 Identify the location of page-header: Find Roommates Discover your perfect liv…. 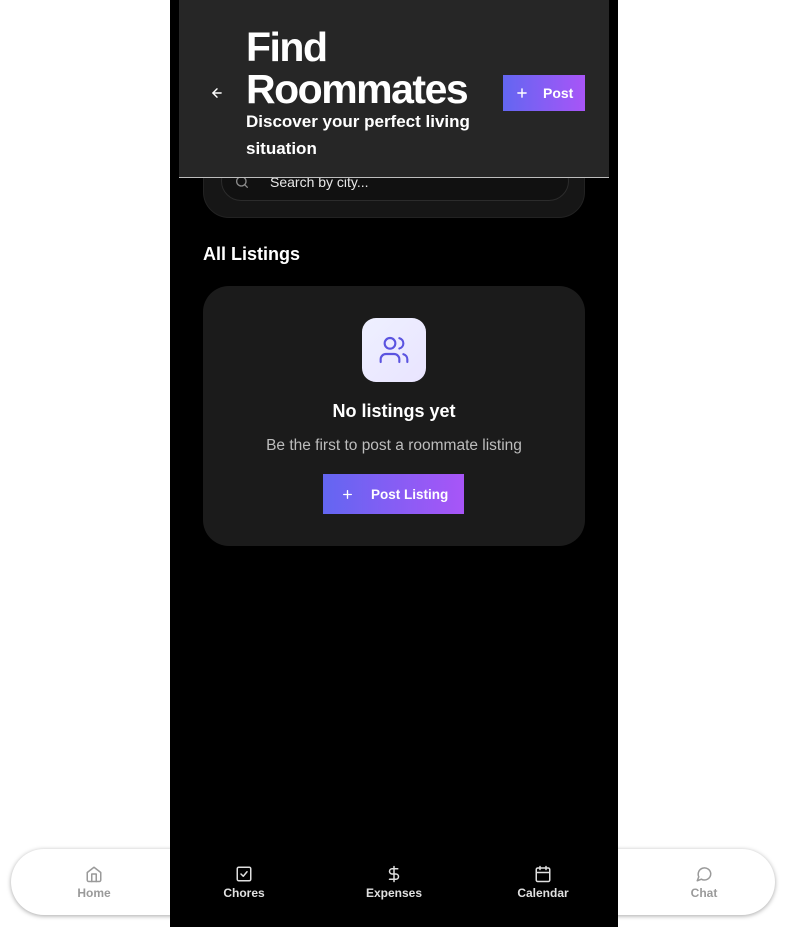
(394, 89).